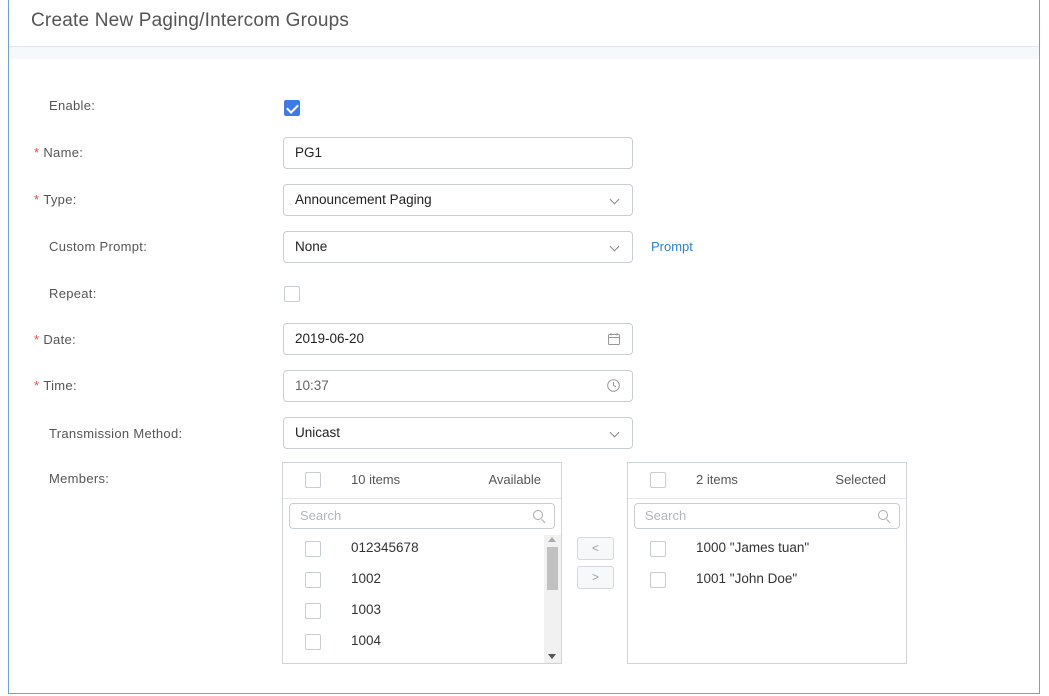 This screenshot has height=696, width=1049. Describe the element at coordinates (552, 656) in the screenshot. I see `scroll-down-icon` at that location.